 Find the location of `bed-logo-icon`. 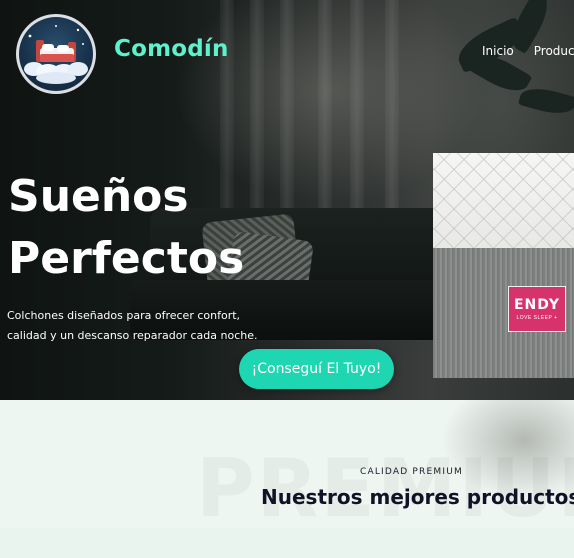

bed-logo-icon is located at coordinates (56, 54).